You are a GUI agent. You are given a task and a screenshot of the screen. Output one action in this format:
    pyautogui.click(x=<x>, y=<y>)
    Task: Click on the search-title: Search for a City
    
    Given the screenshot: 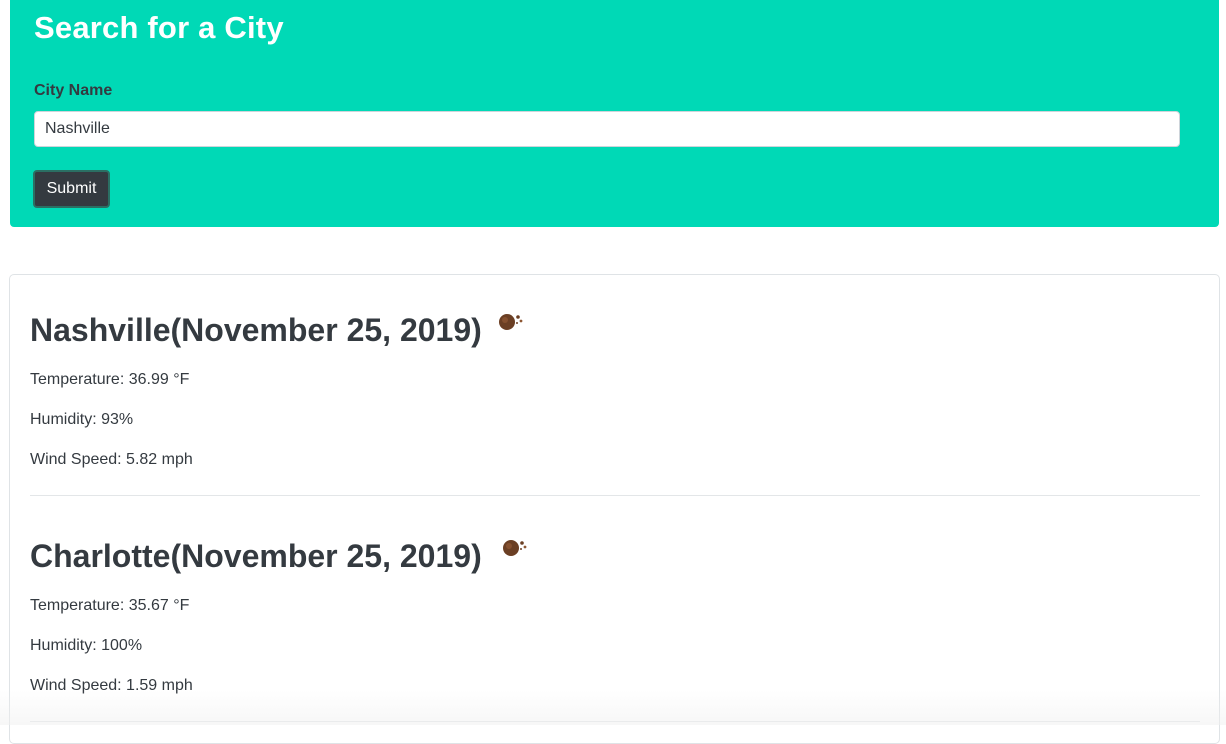 What is the action you would take?
    pyautogui.click(x=159, y=27)
    